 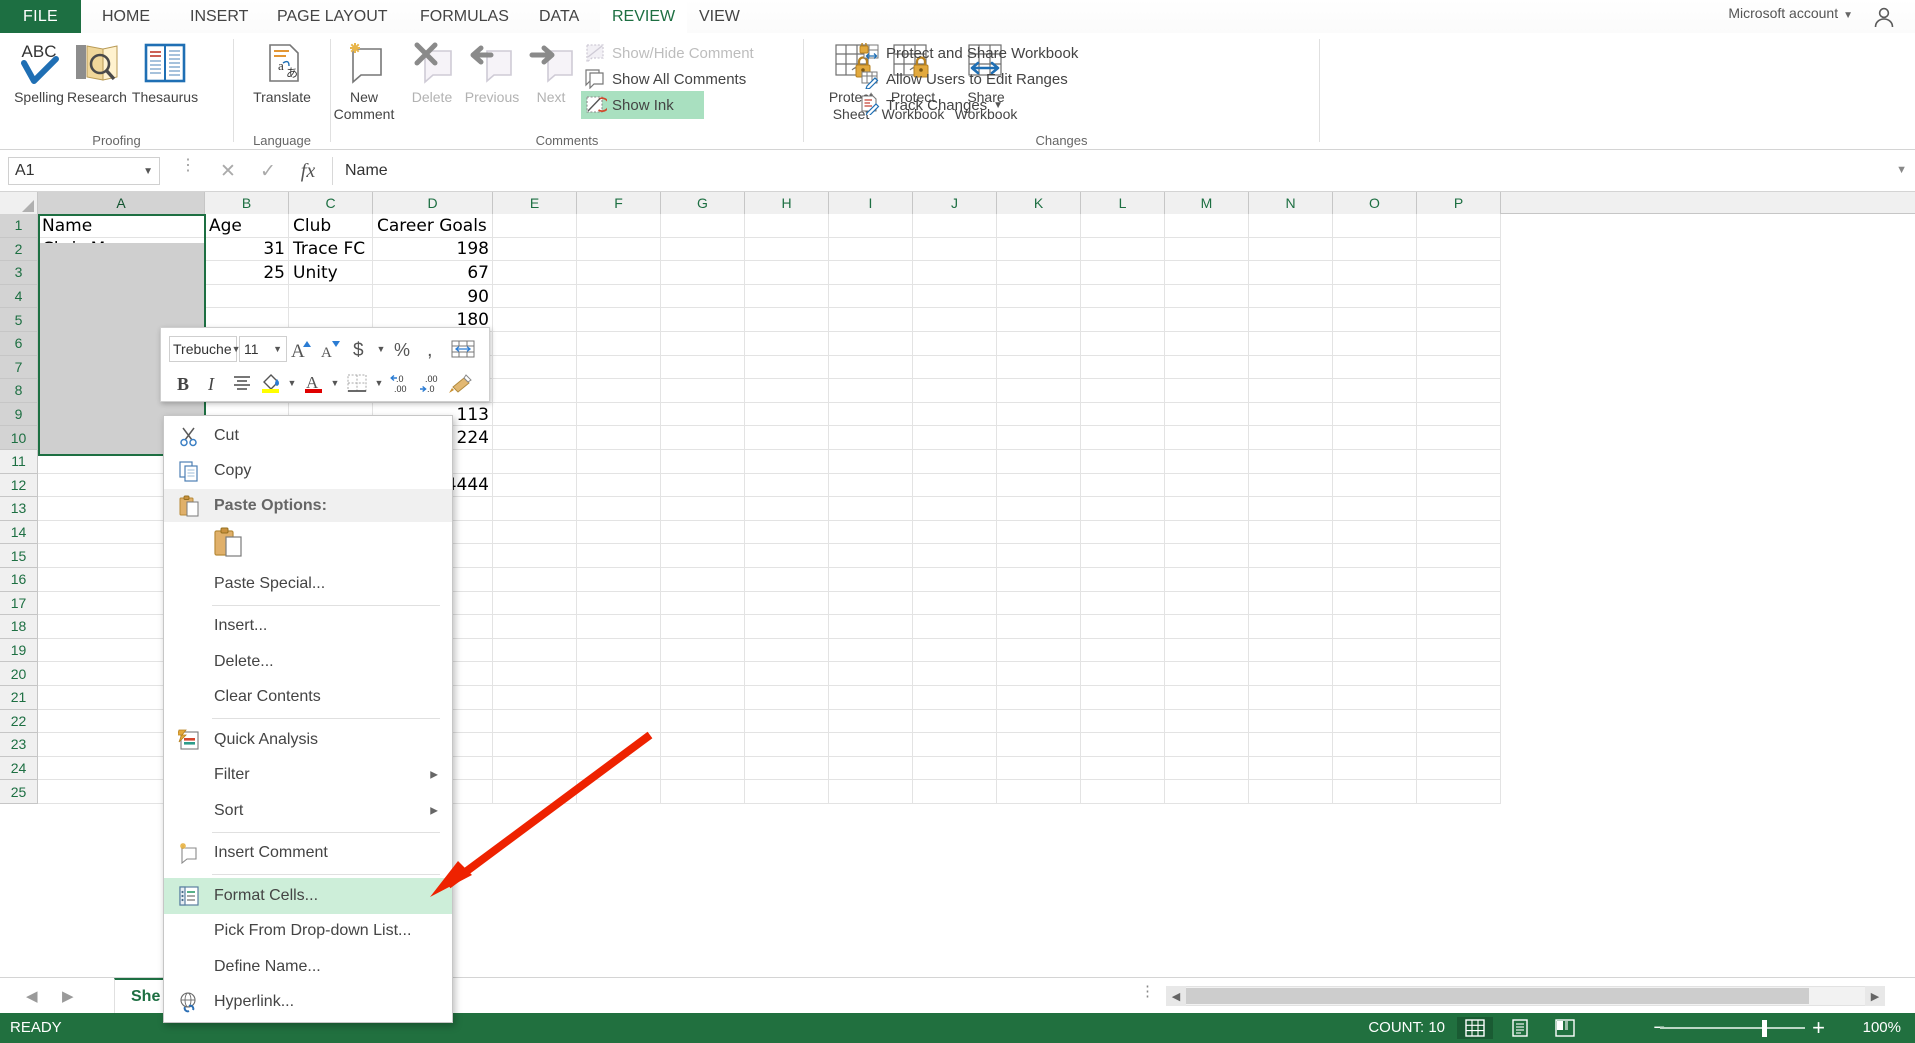 I want to click on grid-cell-K16, so click(x=1039, y=580).